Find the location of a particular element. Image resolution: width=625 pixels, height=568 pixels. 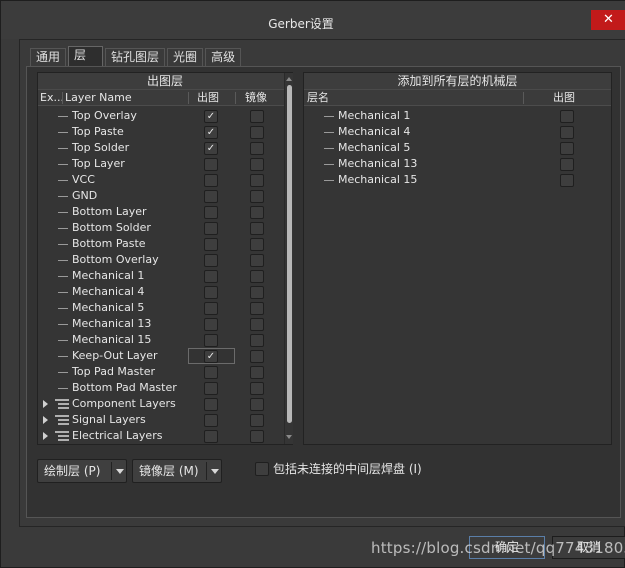

layer-row: Top Paste ✓ is located at coordinates (161, 132).